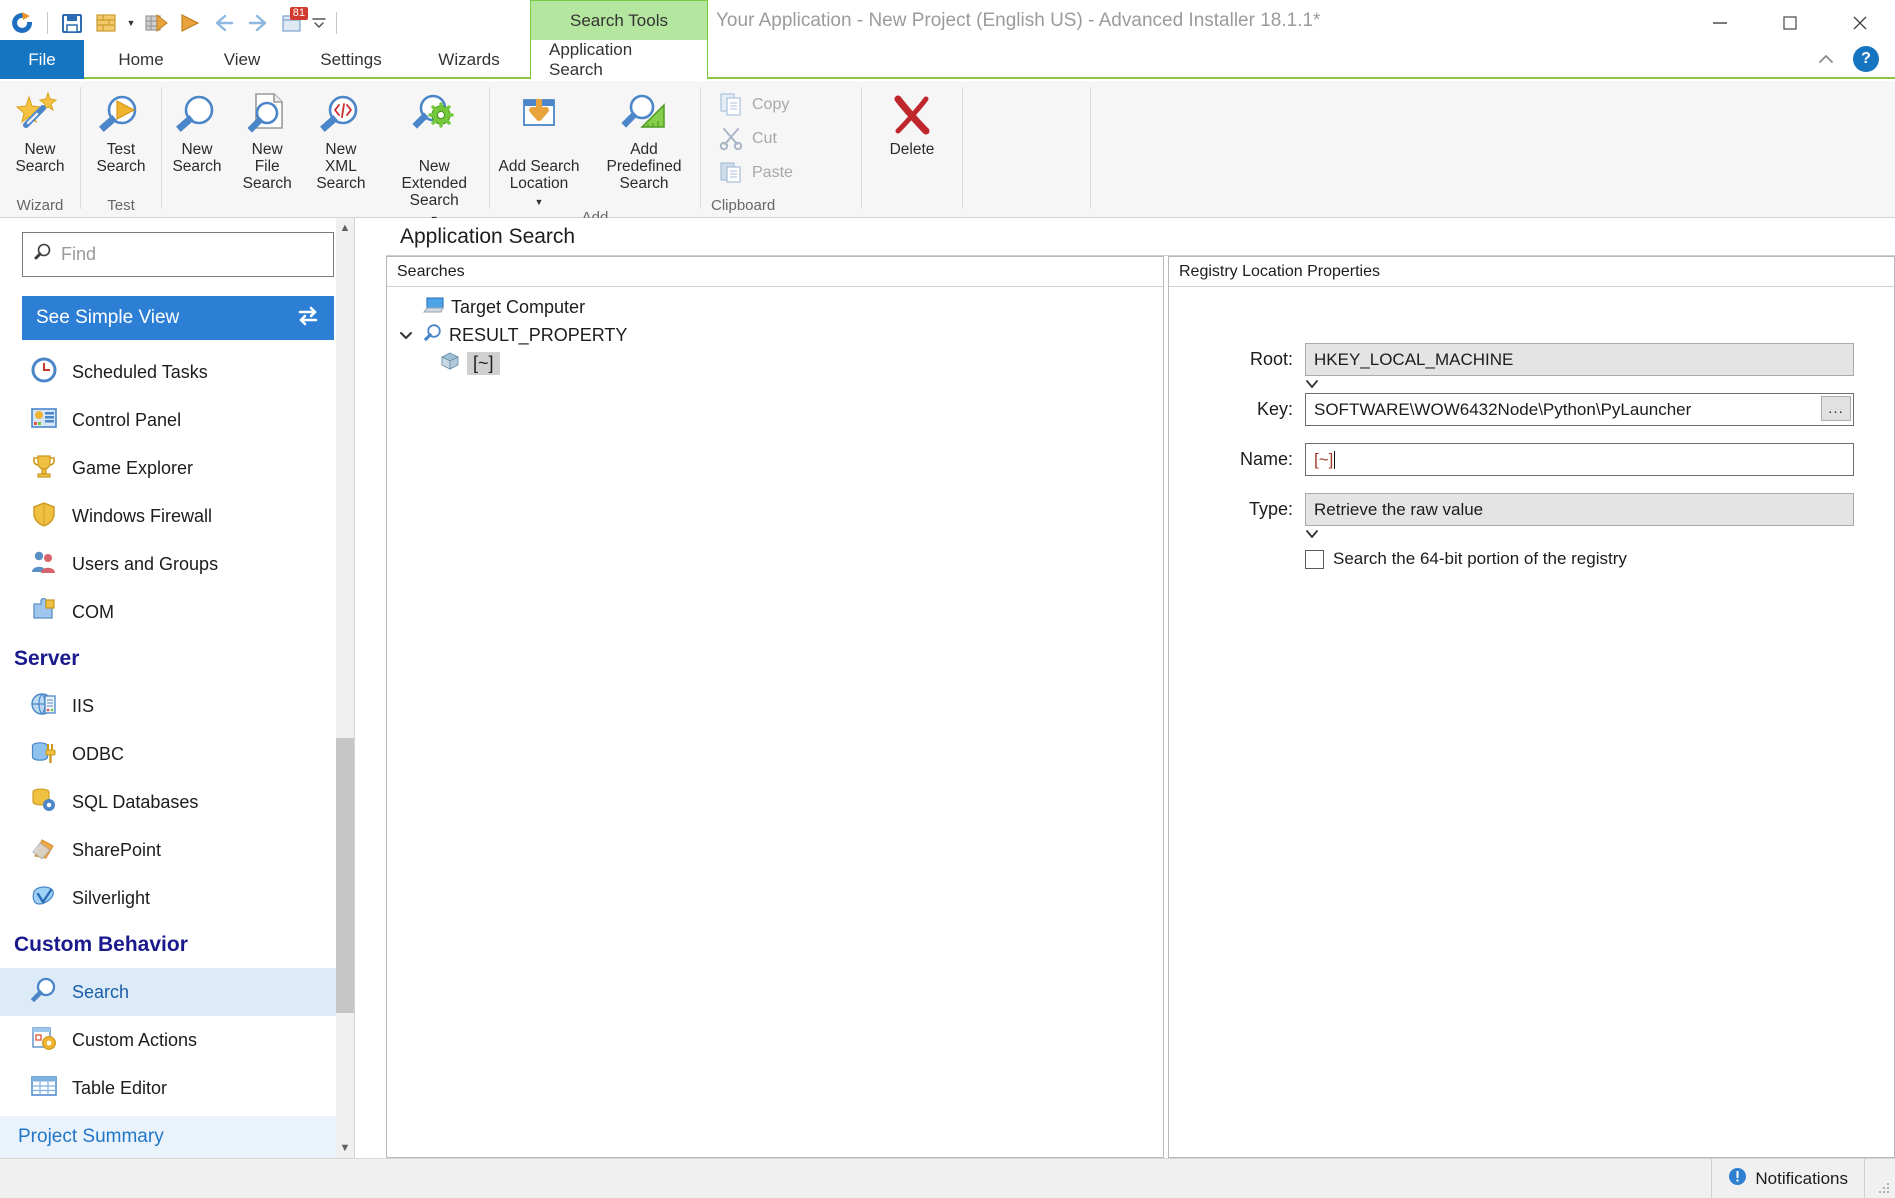 This screenshot has height=1198, width=1895. I want to click on new-search-wizard-button: New Search, so click(40, 130).